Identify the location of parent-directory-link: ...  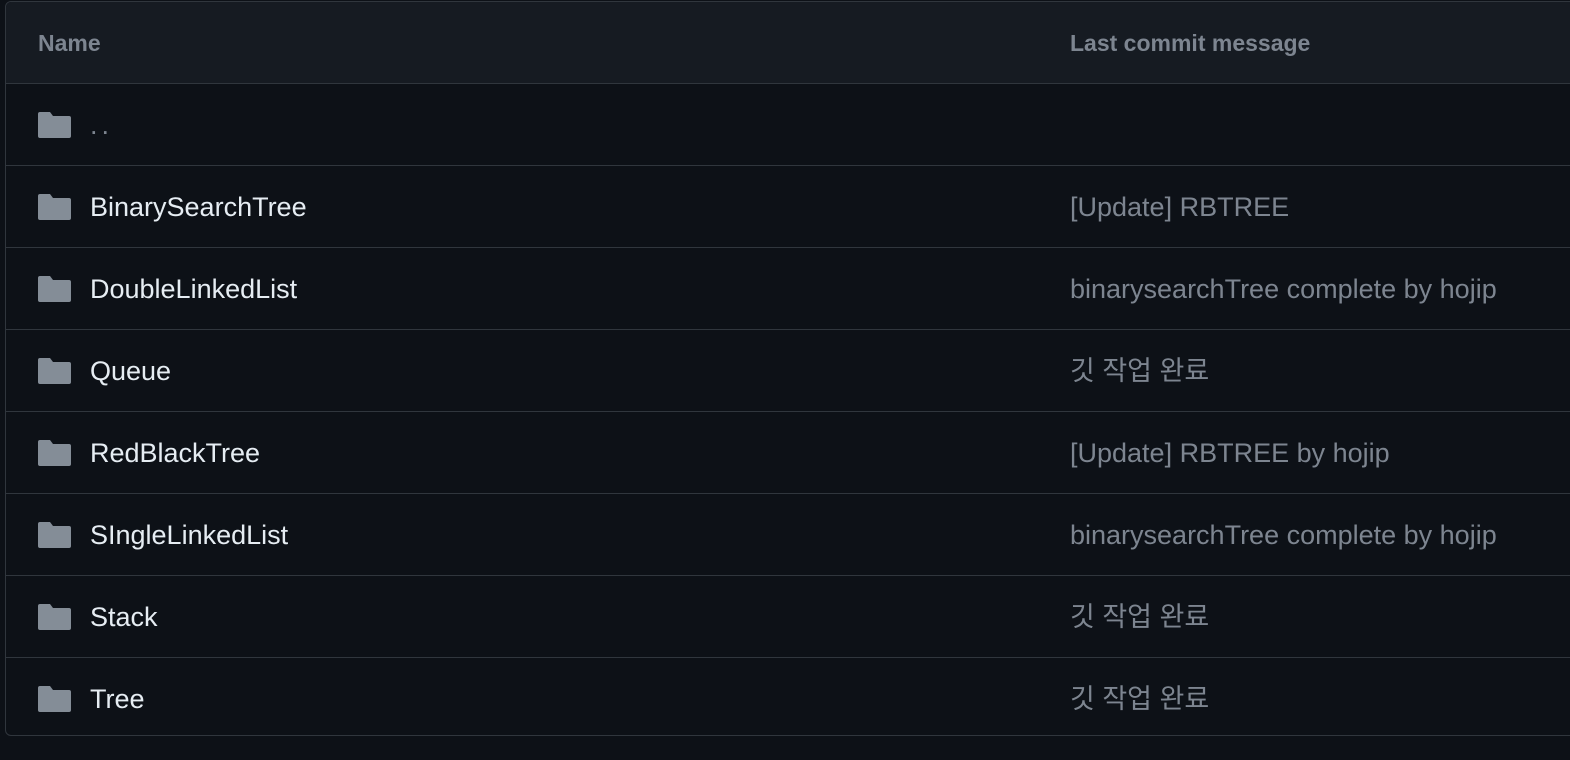
(101, 125).